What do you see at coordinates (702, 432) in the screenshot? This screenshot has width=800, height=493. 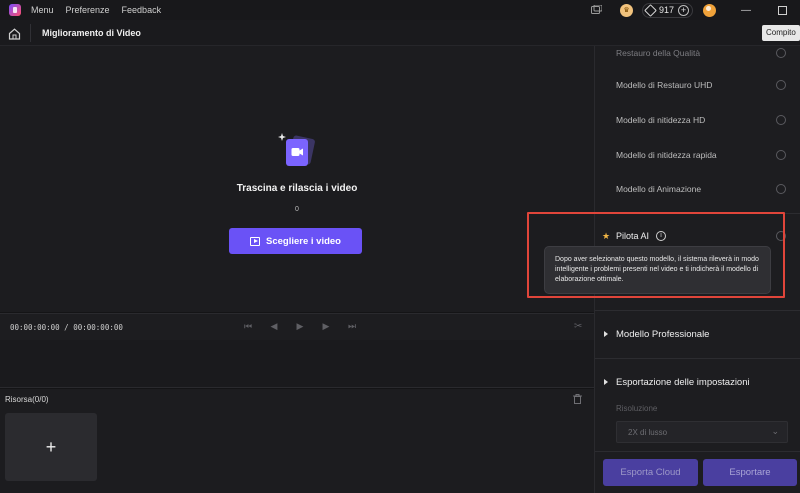 I see `resolution-select: 2X di lusso ⌄` at bounding box center [702, 432].